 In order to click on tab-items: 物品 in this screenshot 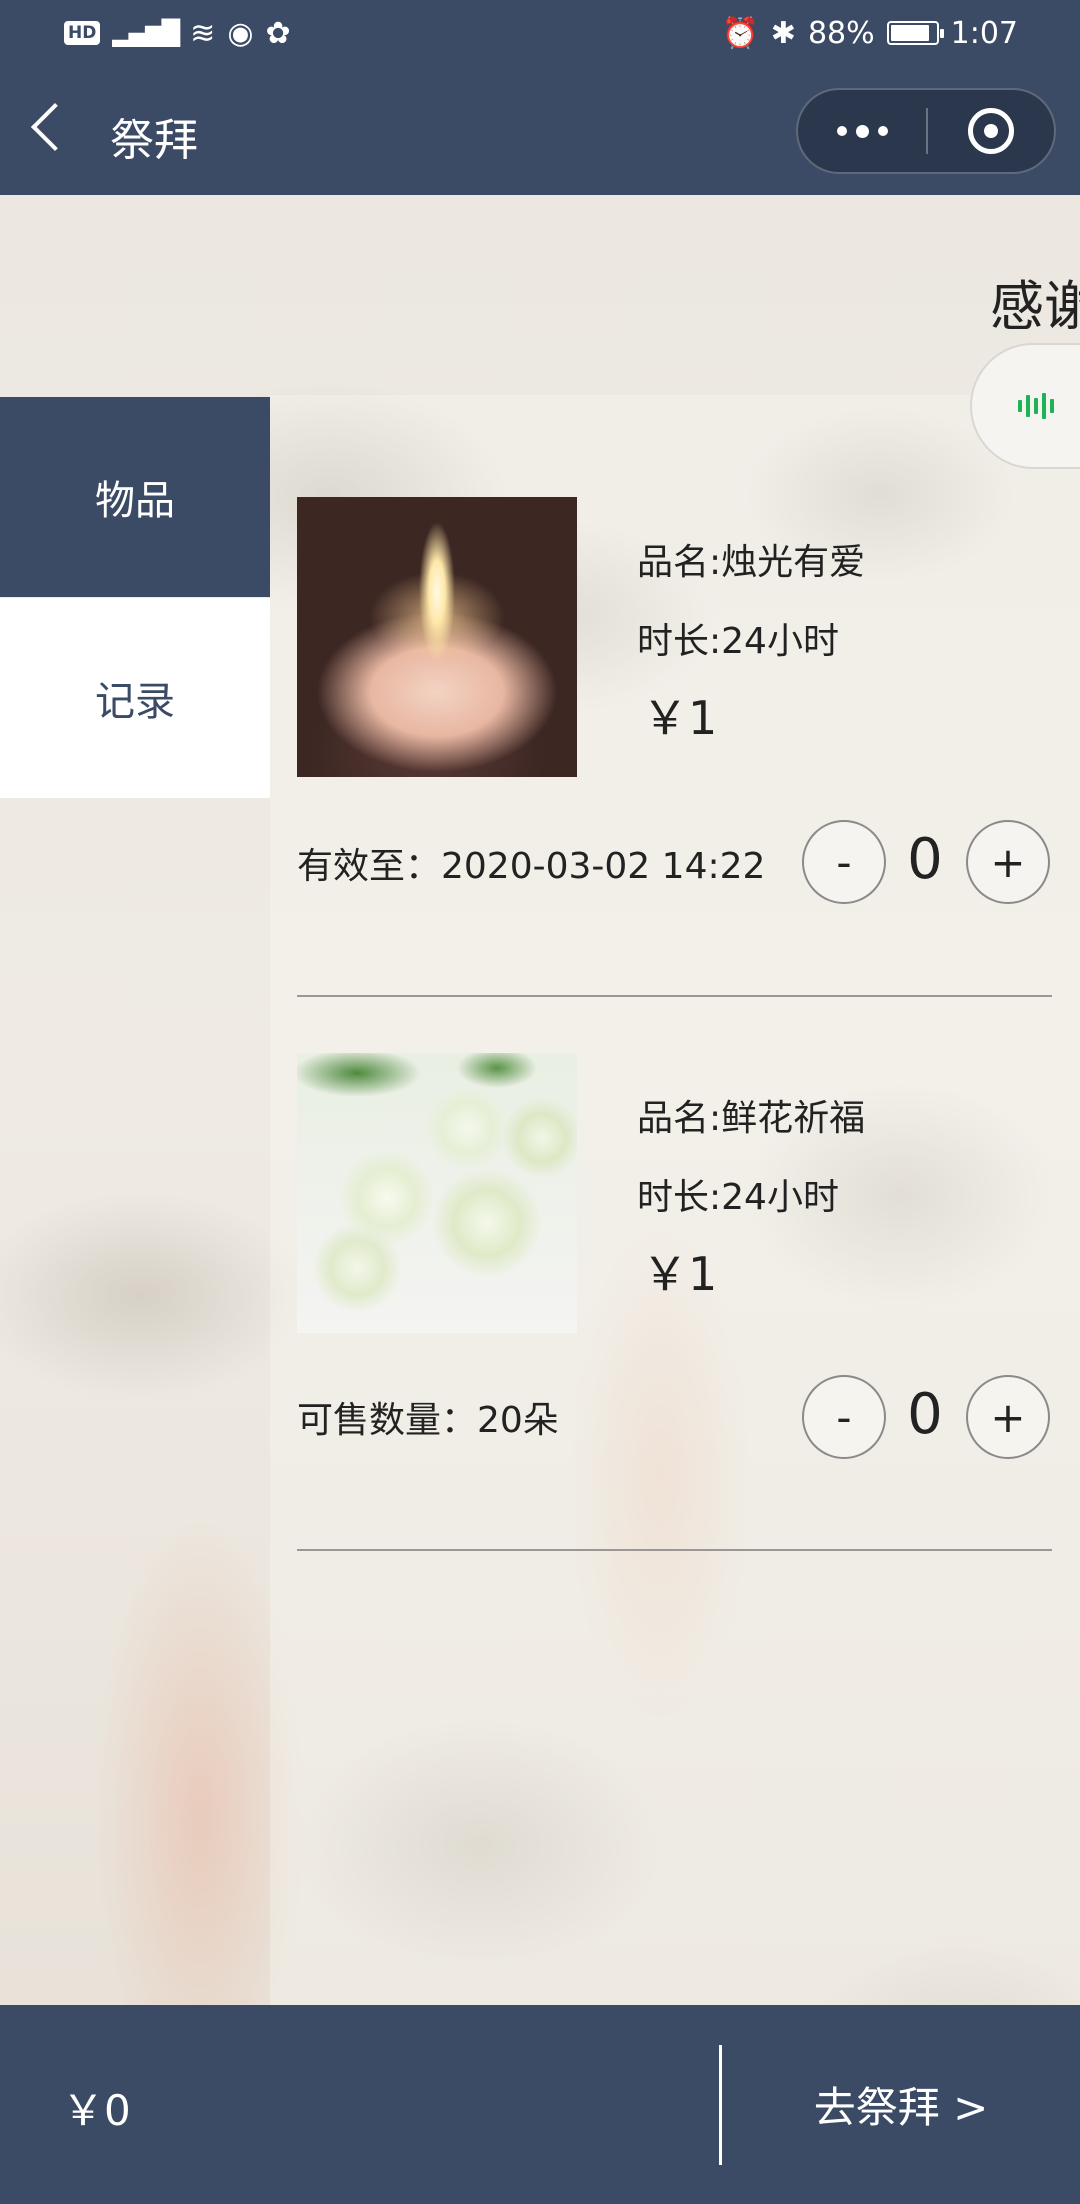, I will do `click(135, 497)`.